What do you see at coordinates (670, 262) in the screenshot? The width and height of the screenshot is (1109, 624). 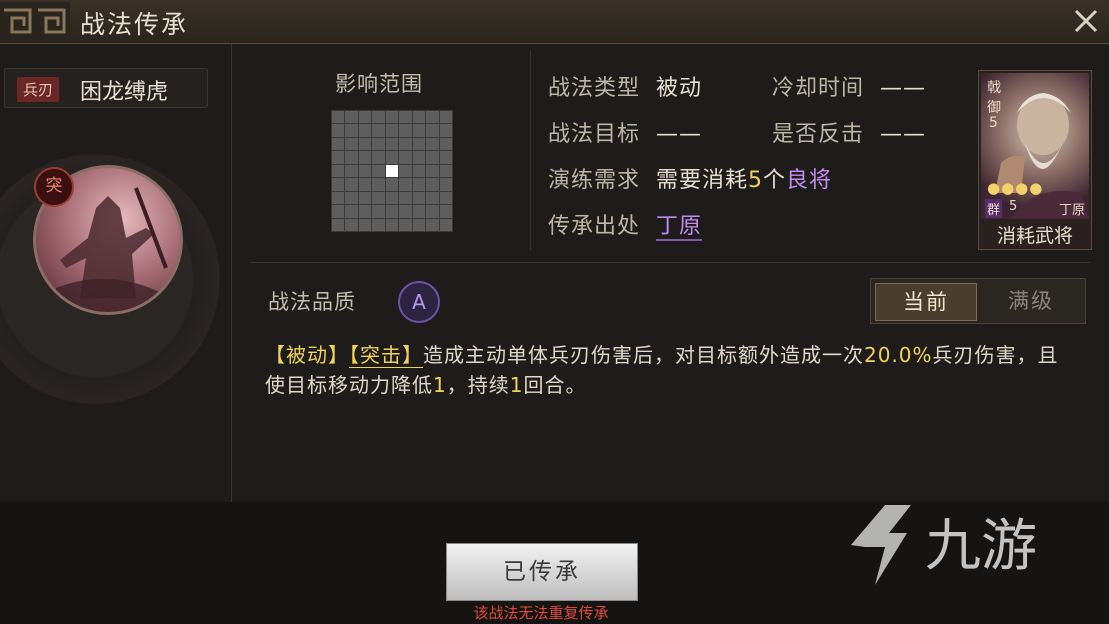 I see `horizontal-divider` at bounding box center [670, 262].